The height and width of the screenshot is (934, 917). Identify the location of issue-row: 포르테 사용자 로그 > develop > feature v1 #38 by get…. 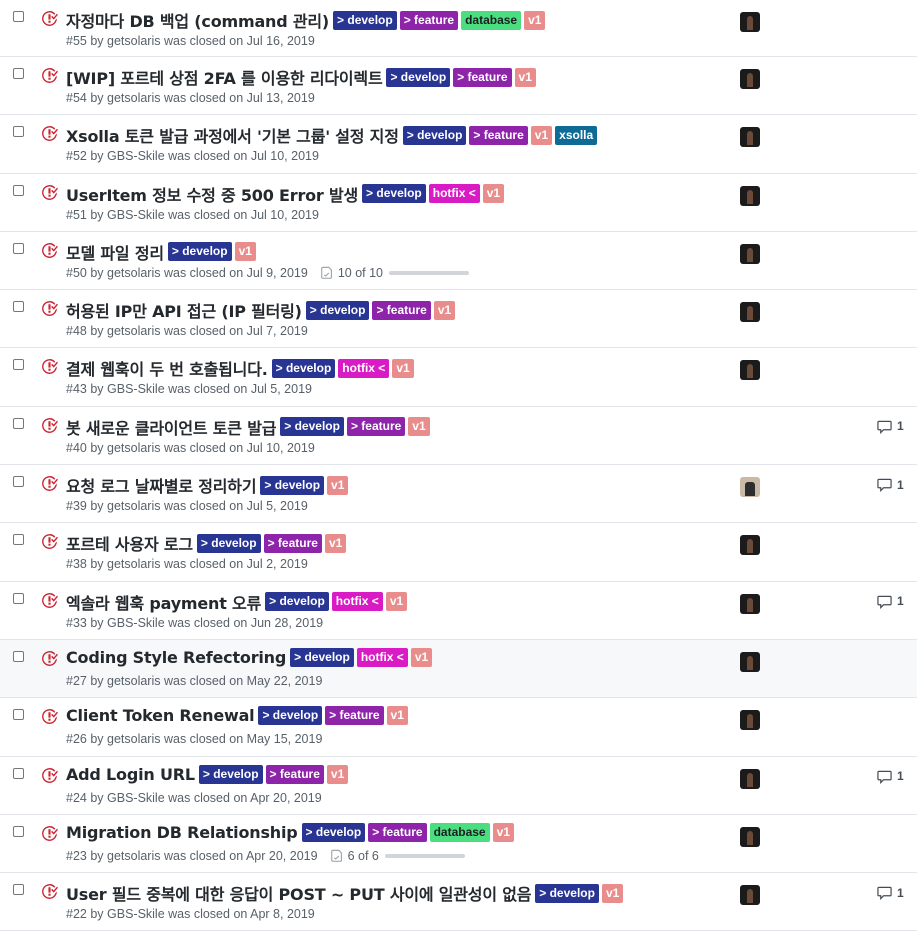
(458, 552).